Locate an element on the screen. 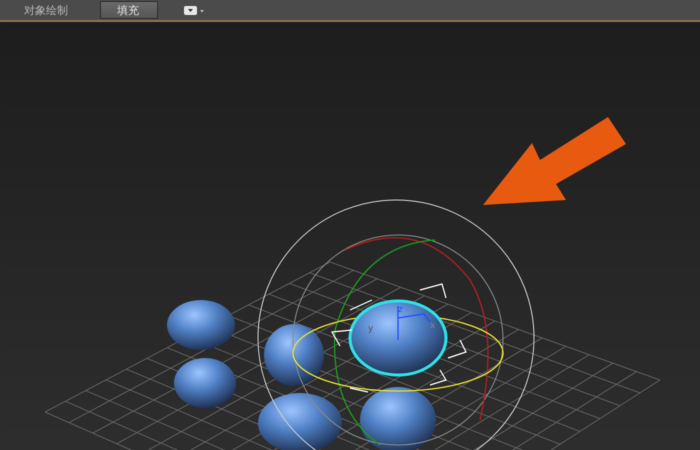 The height and width of the screenshot is (450, 700). toolbar-label: 对象绘制 is located at coordinates (46, 10).